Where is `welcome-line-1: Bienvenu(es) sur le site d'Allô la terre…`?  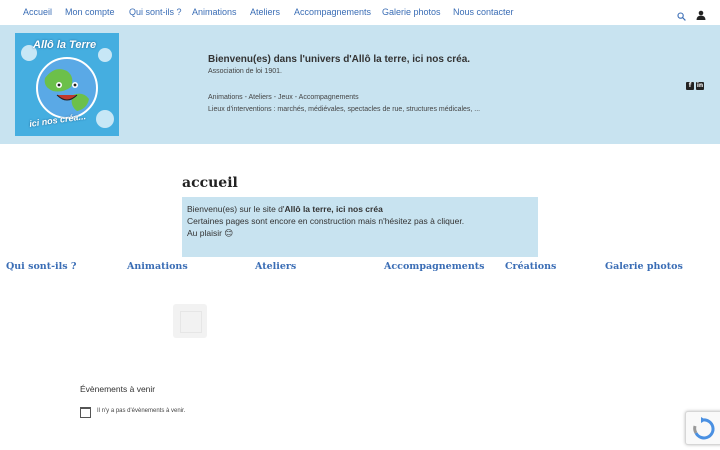
welcome-line-1: Bienvenu(es) sur le site d'Allô la terre… is located at coordinates (285, 209).